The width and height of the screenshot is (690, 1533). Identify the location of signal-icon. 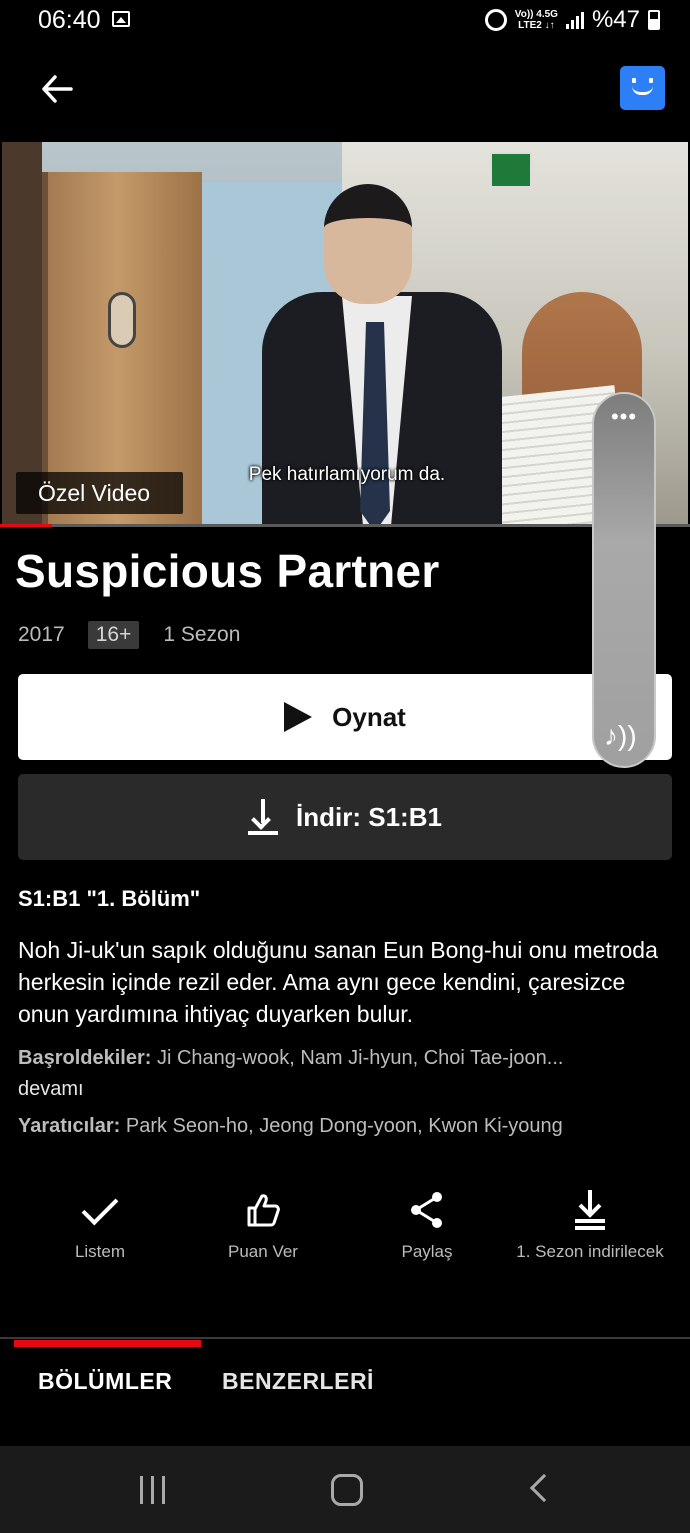
(574, 20).